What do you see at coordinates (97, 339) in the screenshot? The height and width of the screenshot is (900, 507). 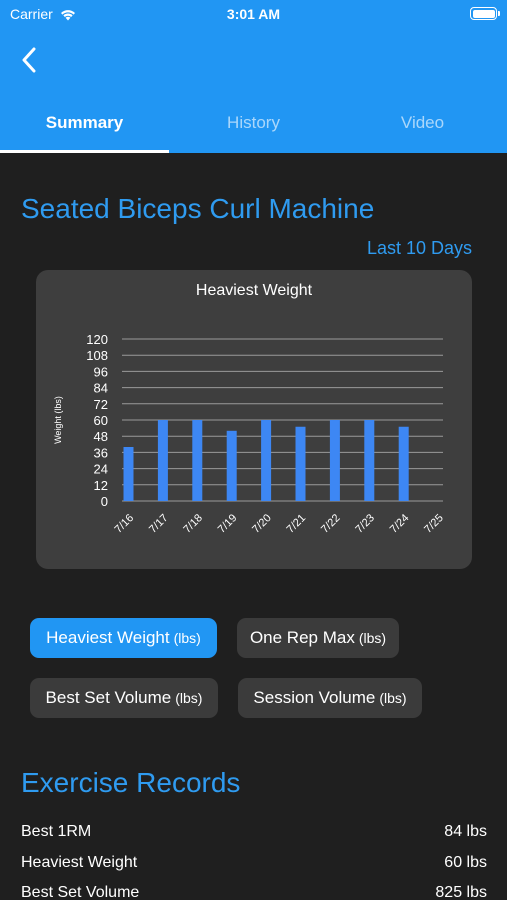 I see `y-tick-label: 120` at bounding box center [97, 339].